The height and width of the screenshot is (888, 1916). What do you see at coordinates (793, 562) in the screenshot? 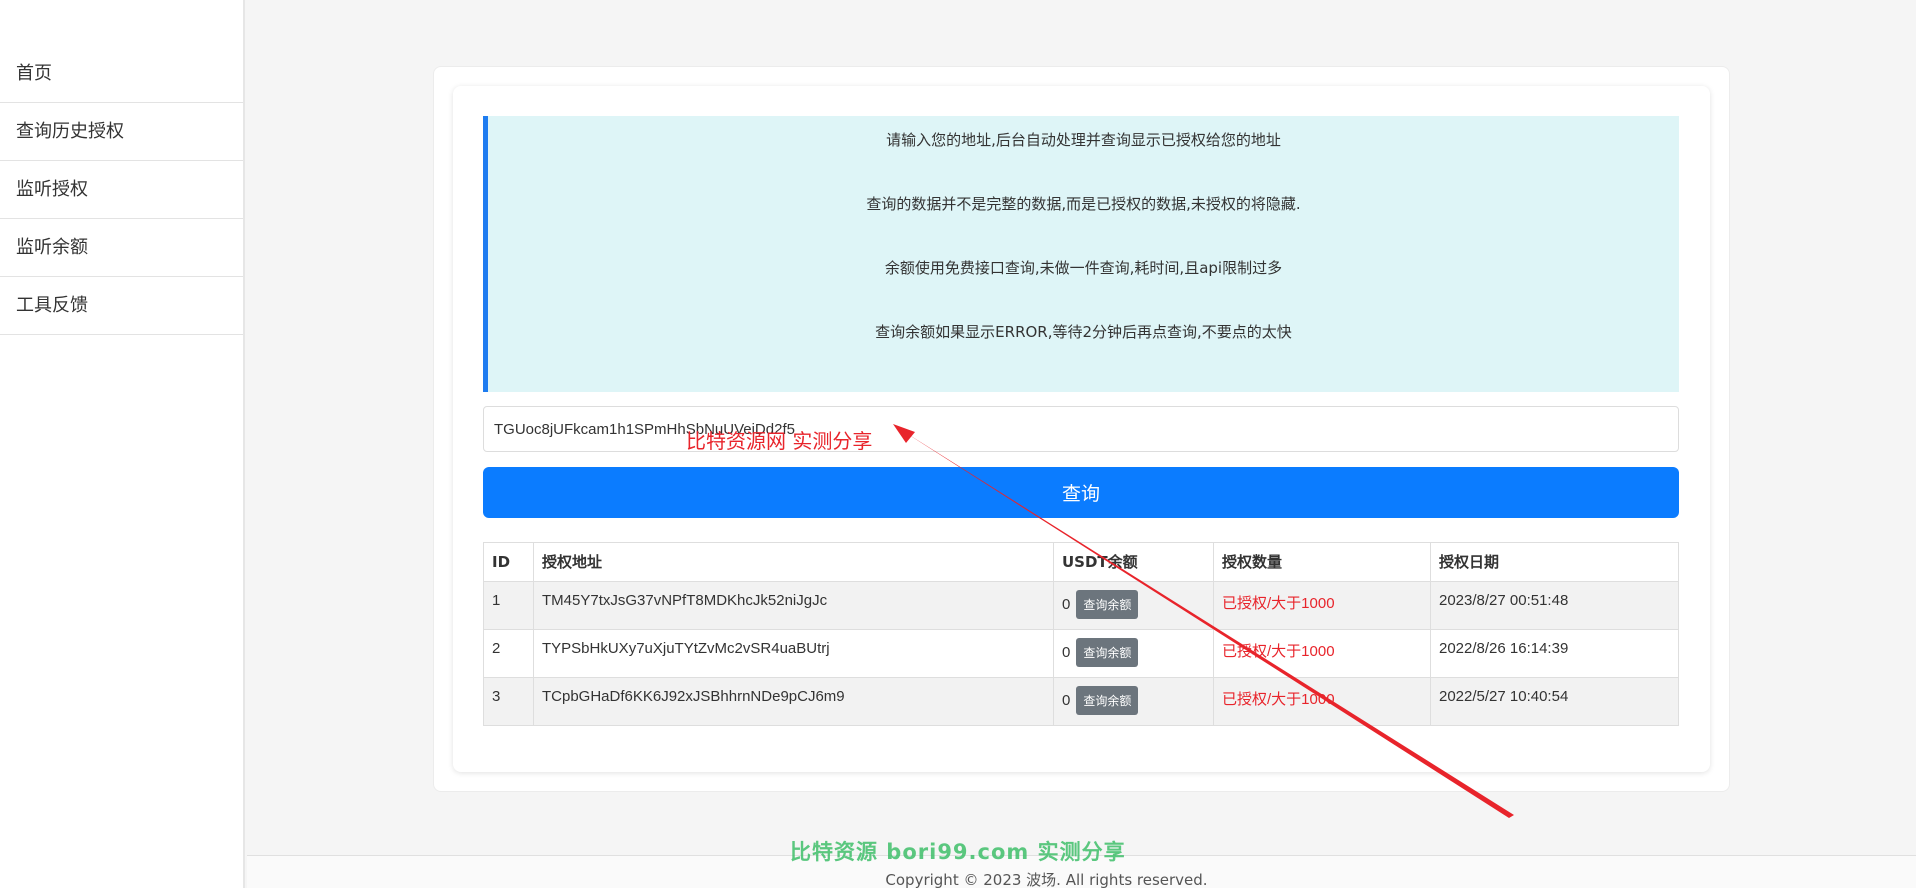
I see `col-header-address: 授权地址` at bounding box center [793, 562].